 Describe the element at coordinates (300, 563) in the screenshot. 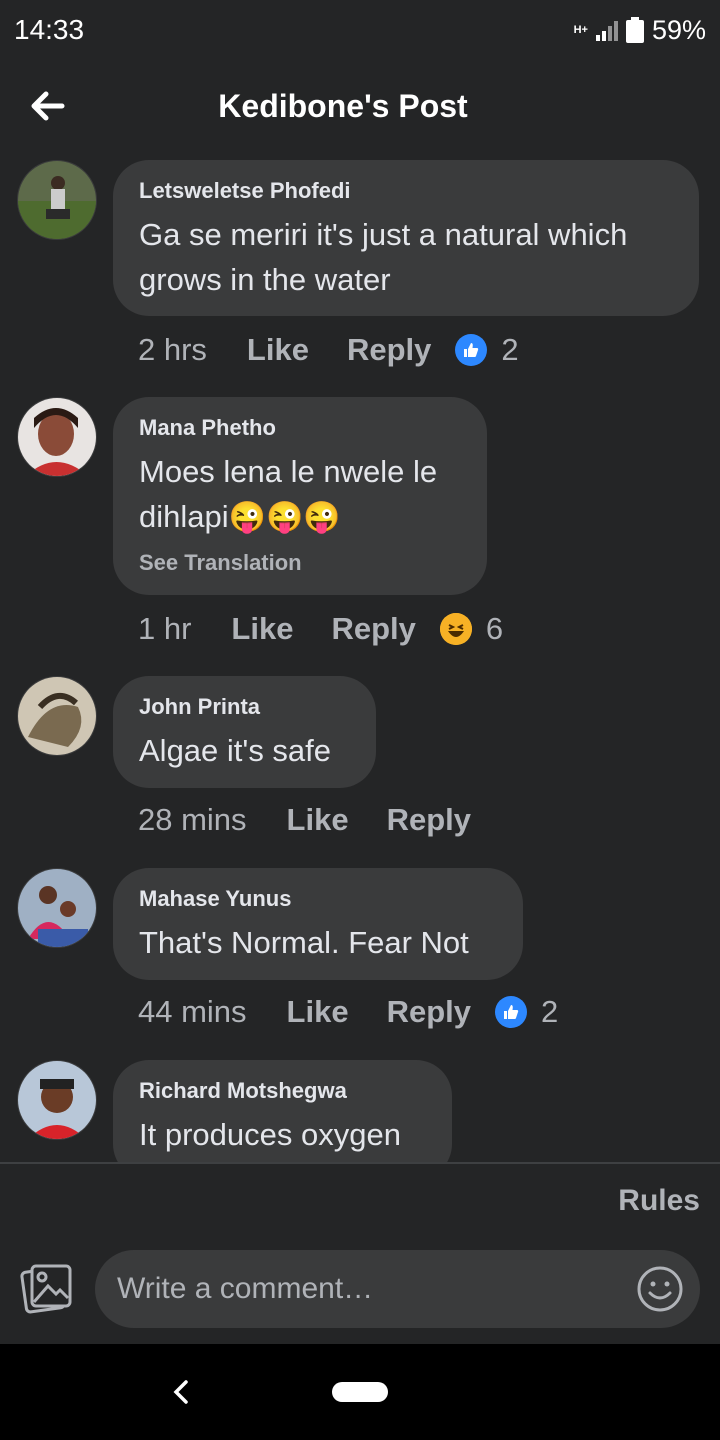

I see `see-translation-link: See Translation` at that location.